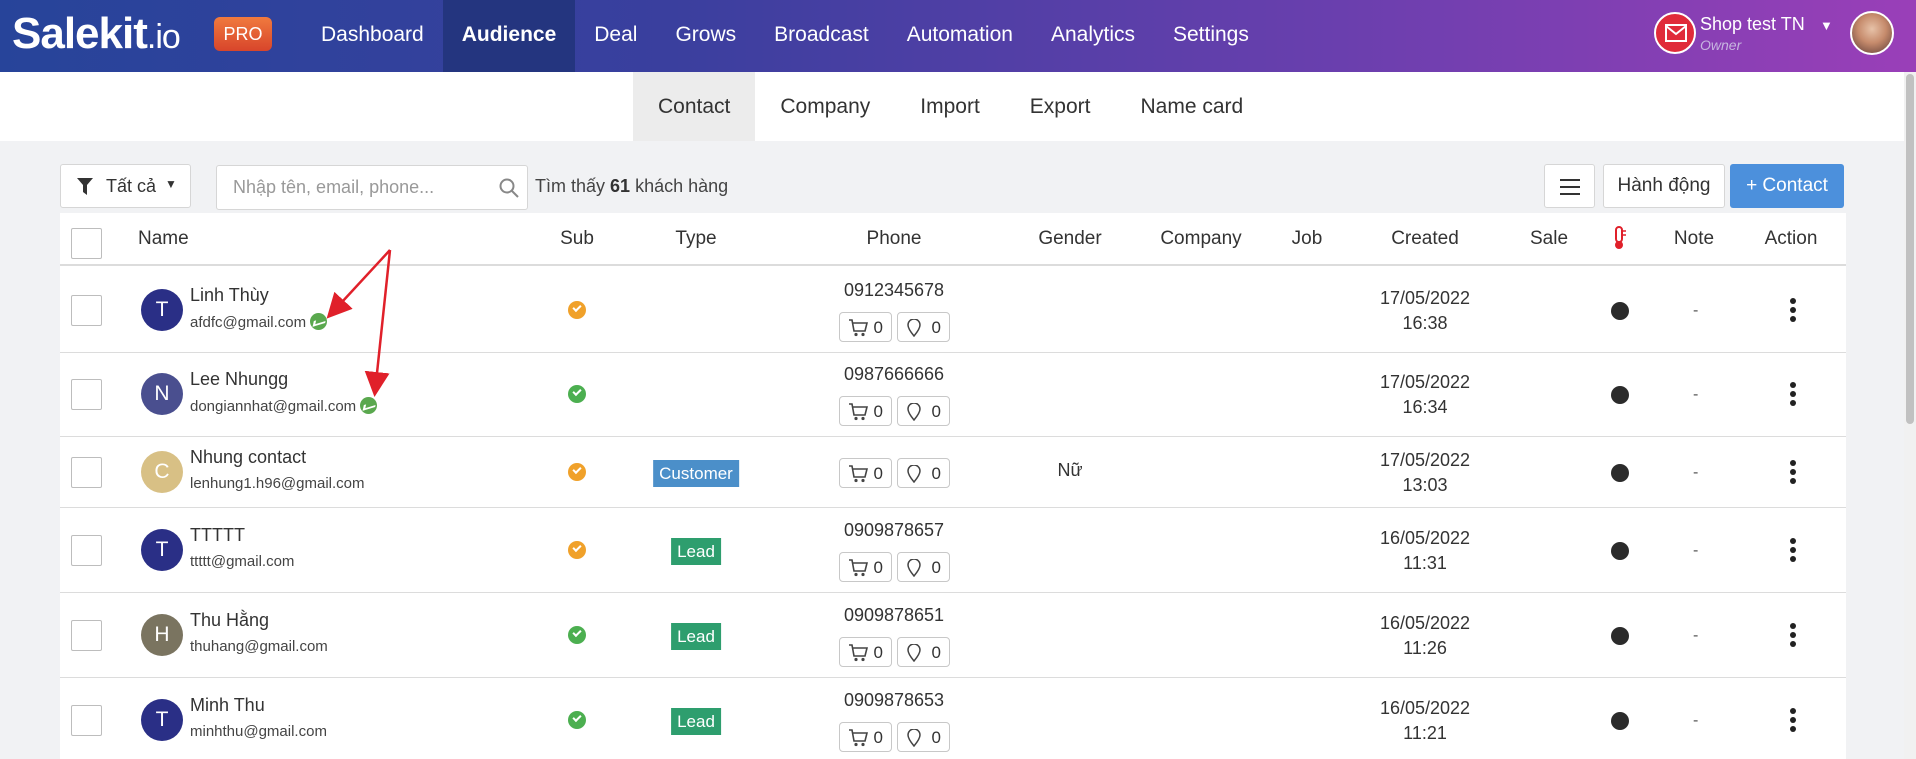  What do you see at coordinates (227, 705) in the screenshot?
I see `contact-name: Minh Thu` at bounding box center [227, 705].